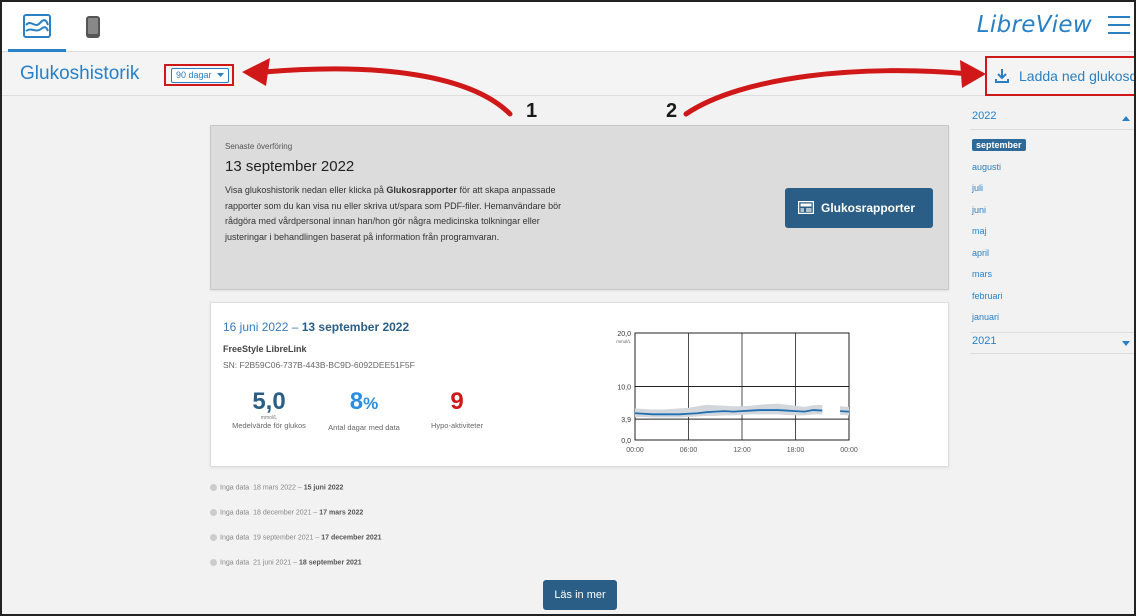 The height and width of the screenshot is (616, 1136). I want to click on annotation-number-1: 1, so click(532, 111).